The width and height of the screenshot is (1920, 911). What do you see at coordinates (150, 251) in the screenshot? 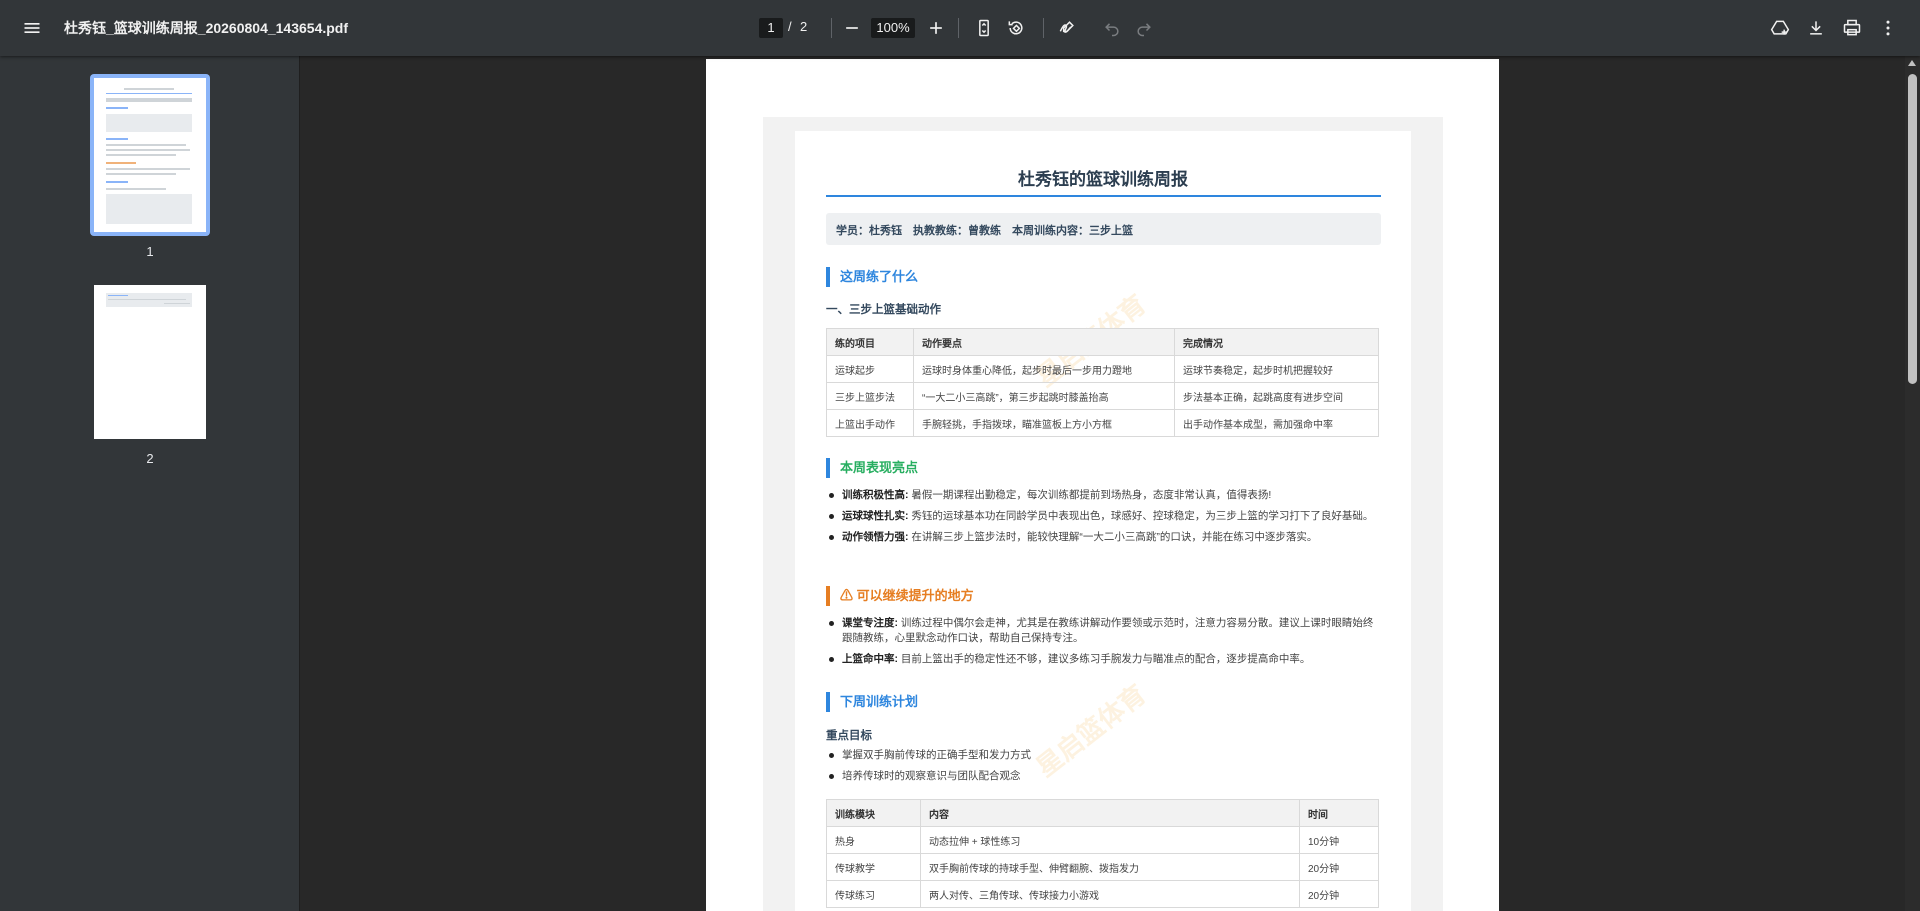
I see `thumbnail-page-number: 1` at bounding box center [150, 251].